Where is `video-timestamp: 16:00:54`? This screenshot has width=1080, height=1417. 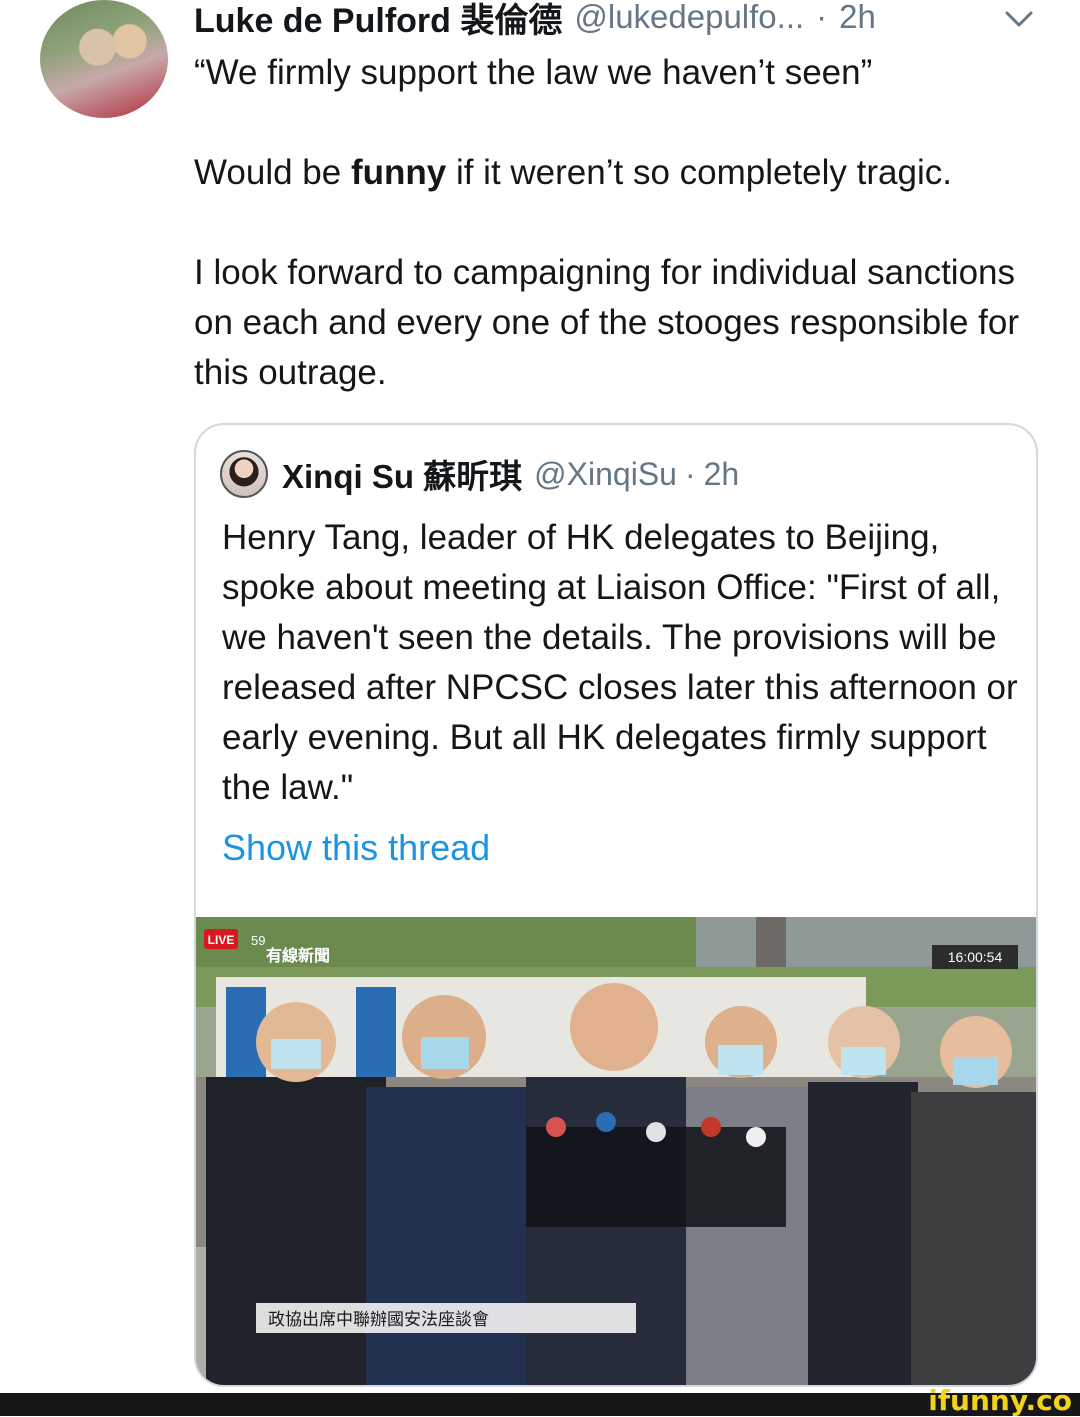 video-timestamp: 16:00:54 is located at coordinates (975, 957).